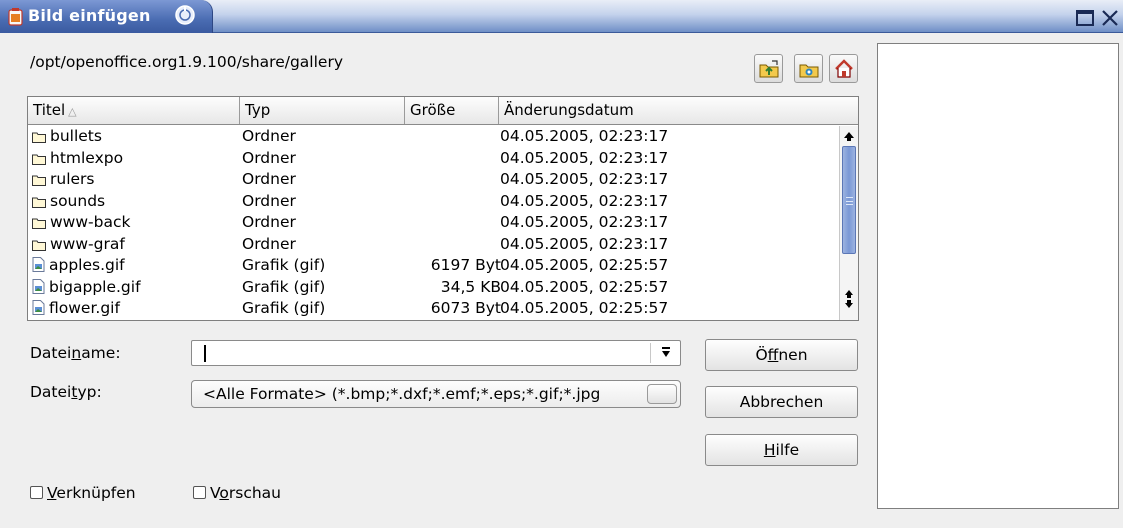  I want to click on title-tab: Bild einfügen, so click(106, 16).